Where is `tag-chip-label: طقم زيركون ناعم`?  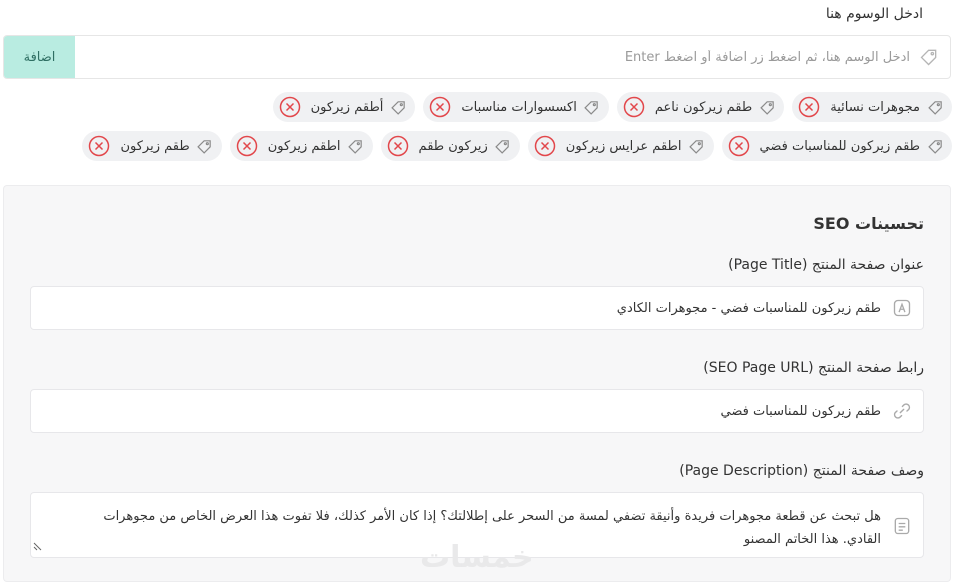 tag-chip-label: طقم زيركون ناعم is located at coordinates (703, 107).